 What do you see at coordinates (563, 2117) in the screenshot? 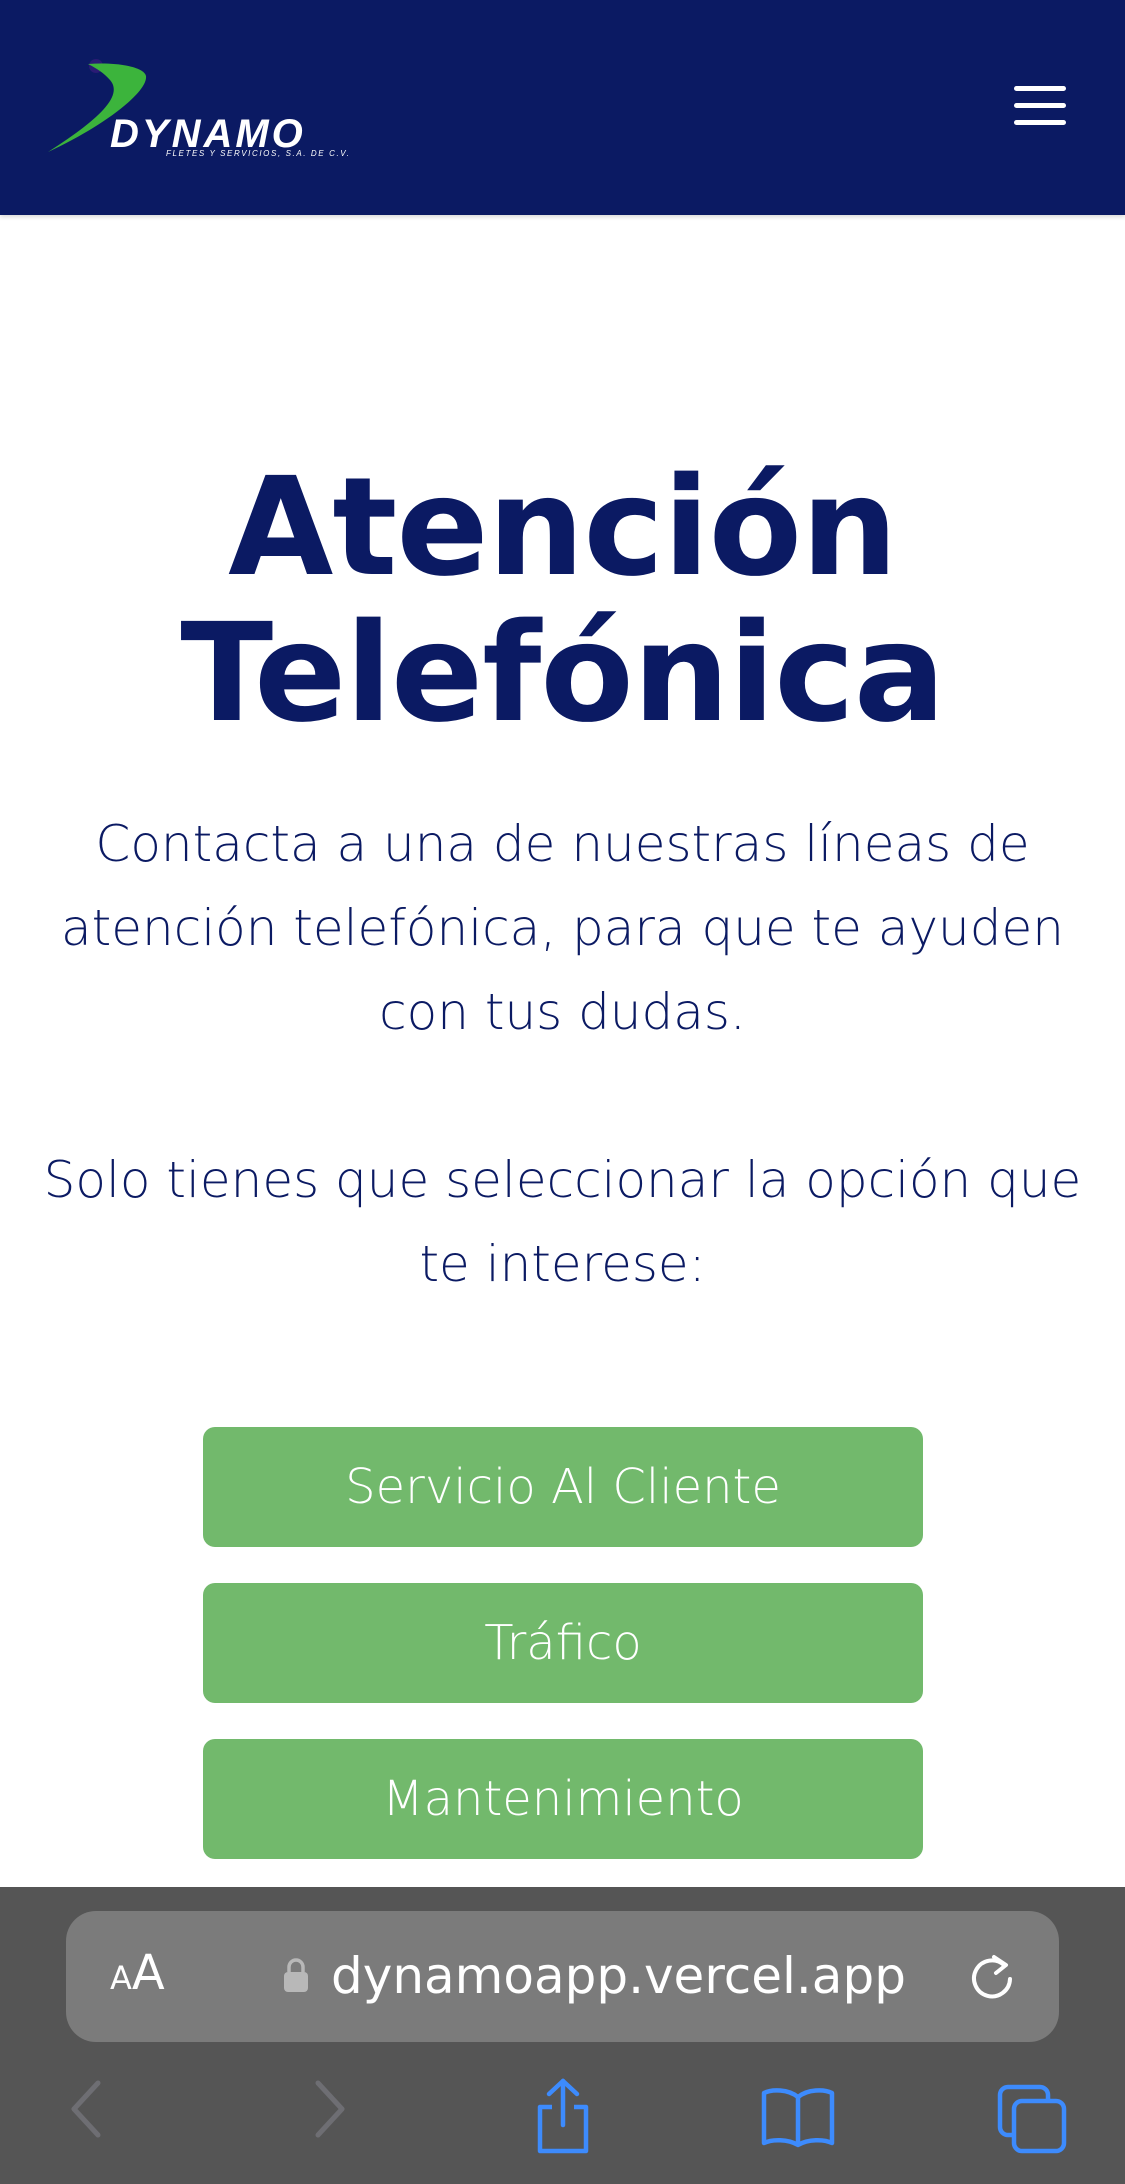
I see `share-icon` at bounding box center [563, 2117].